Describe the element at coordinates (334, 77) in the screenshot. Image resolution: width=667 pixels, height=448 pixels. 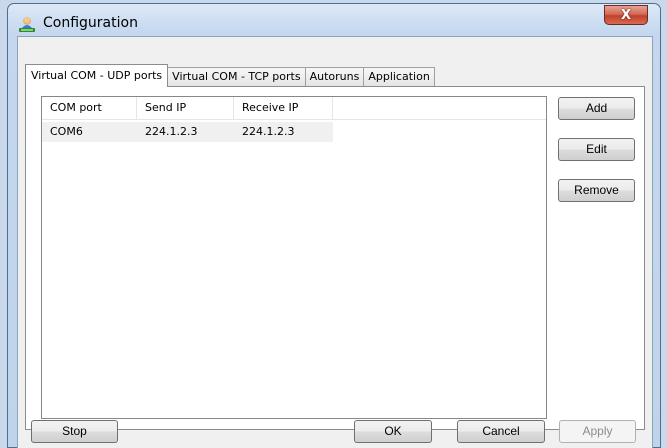
I see `tab-autoruns: Autoruns` at that location.